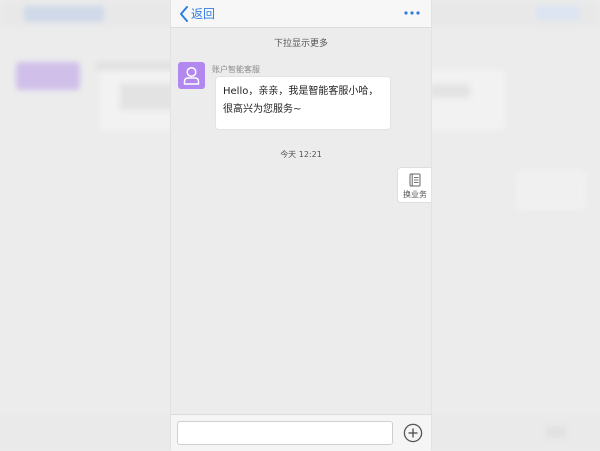  What do you see at coordinates (301, 14) in the screenshot?
I see `navigation-bar: 返回` at bounding box center [301, 14].